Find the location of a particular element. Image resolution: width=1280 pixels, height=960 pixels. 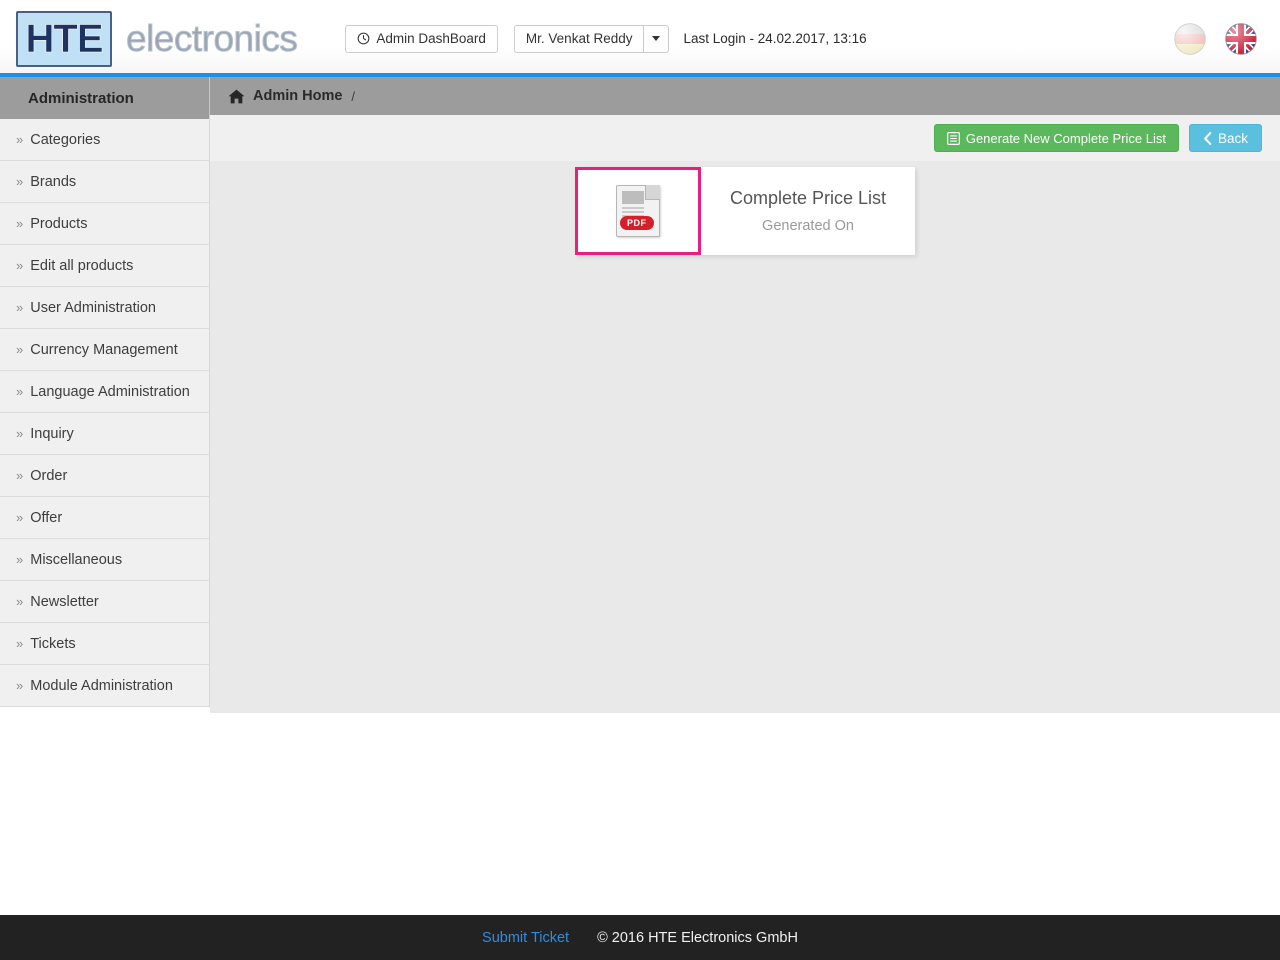

admin-dashboard-button: Admin DashBoard is located at coordinates (421, 38).